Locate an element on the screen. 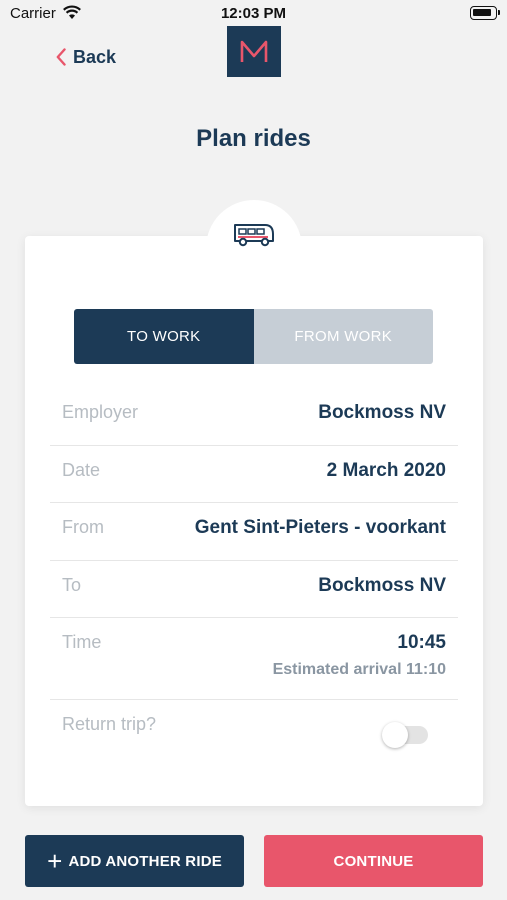 This screenshot has height=900, width=507. continue-label: CONTINUE is located at coordinates (373, 861).